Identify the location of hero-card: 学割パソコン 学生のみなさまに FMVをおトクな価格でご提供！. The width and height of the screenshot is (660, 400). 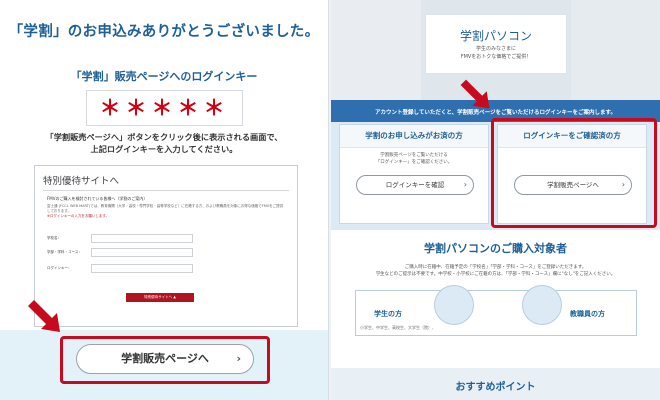
(496, 44).